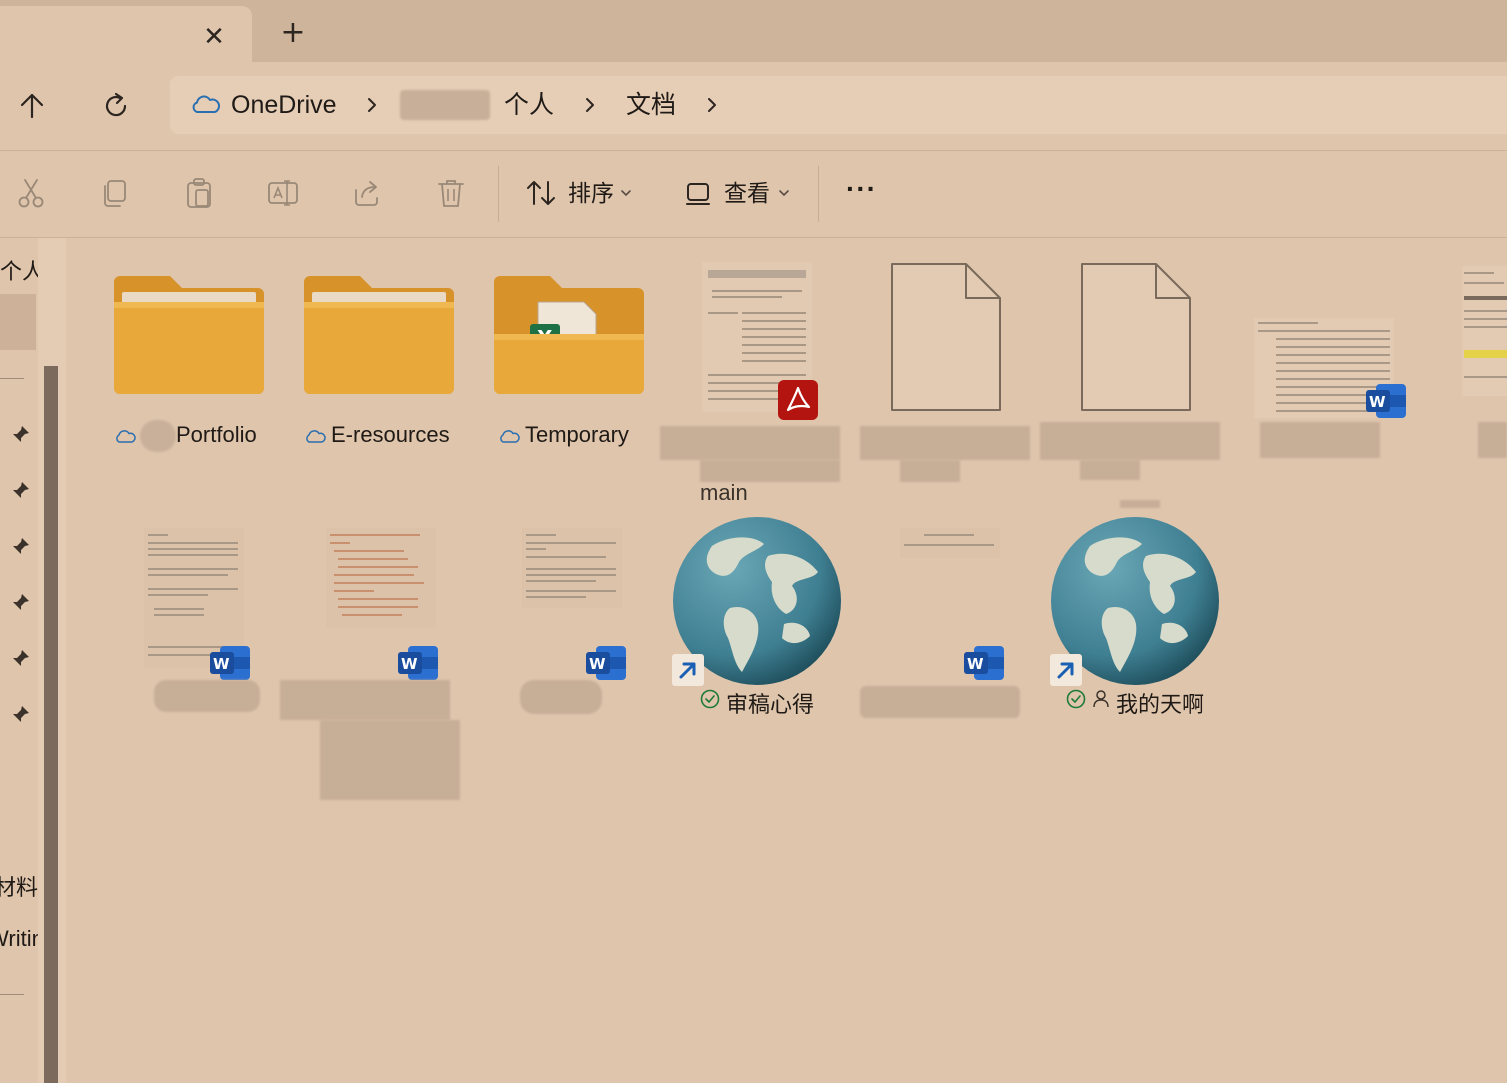 Image resolution: width=1507 pixels, height=1083 pixels. Describe the element at coordinates (199, 193) in the screenshot. I see `paste-icon` at that location.